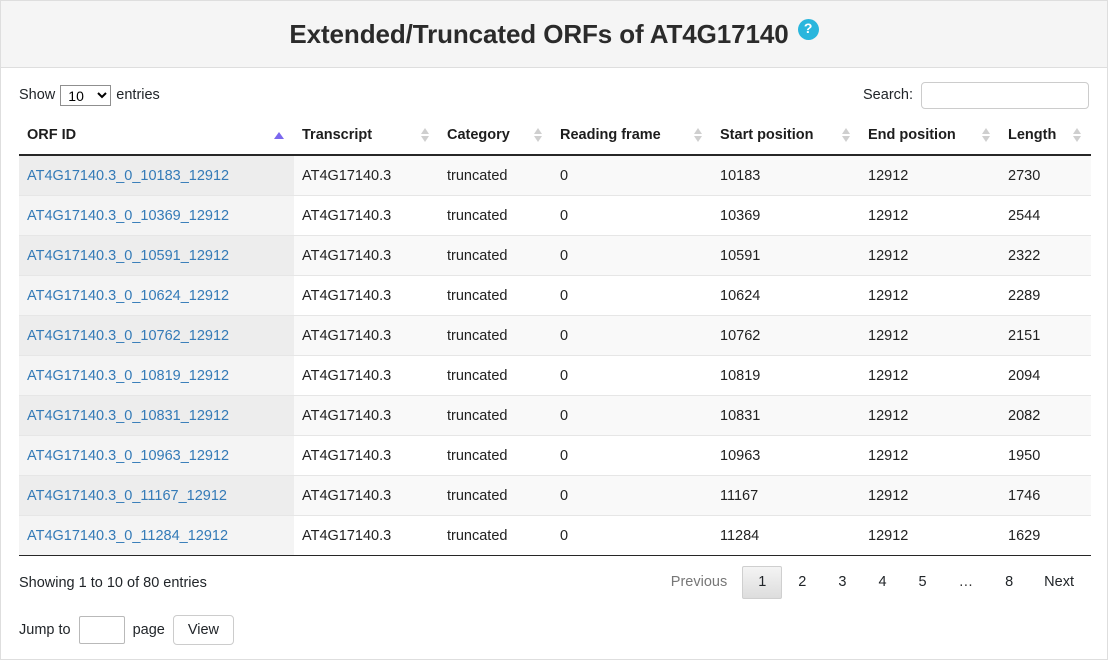  I want to click on column-header-category: Category, so click(495, 137).